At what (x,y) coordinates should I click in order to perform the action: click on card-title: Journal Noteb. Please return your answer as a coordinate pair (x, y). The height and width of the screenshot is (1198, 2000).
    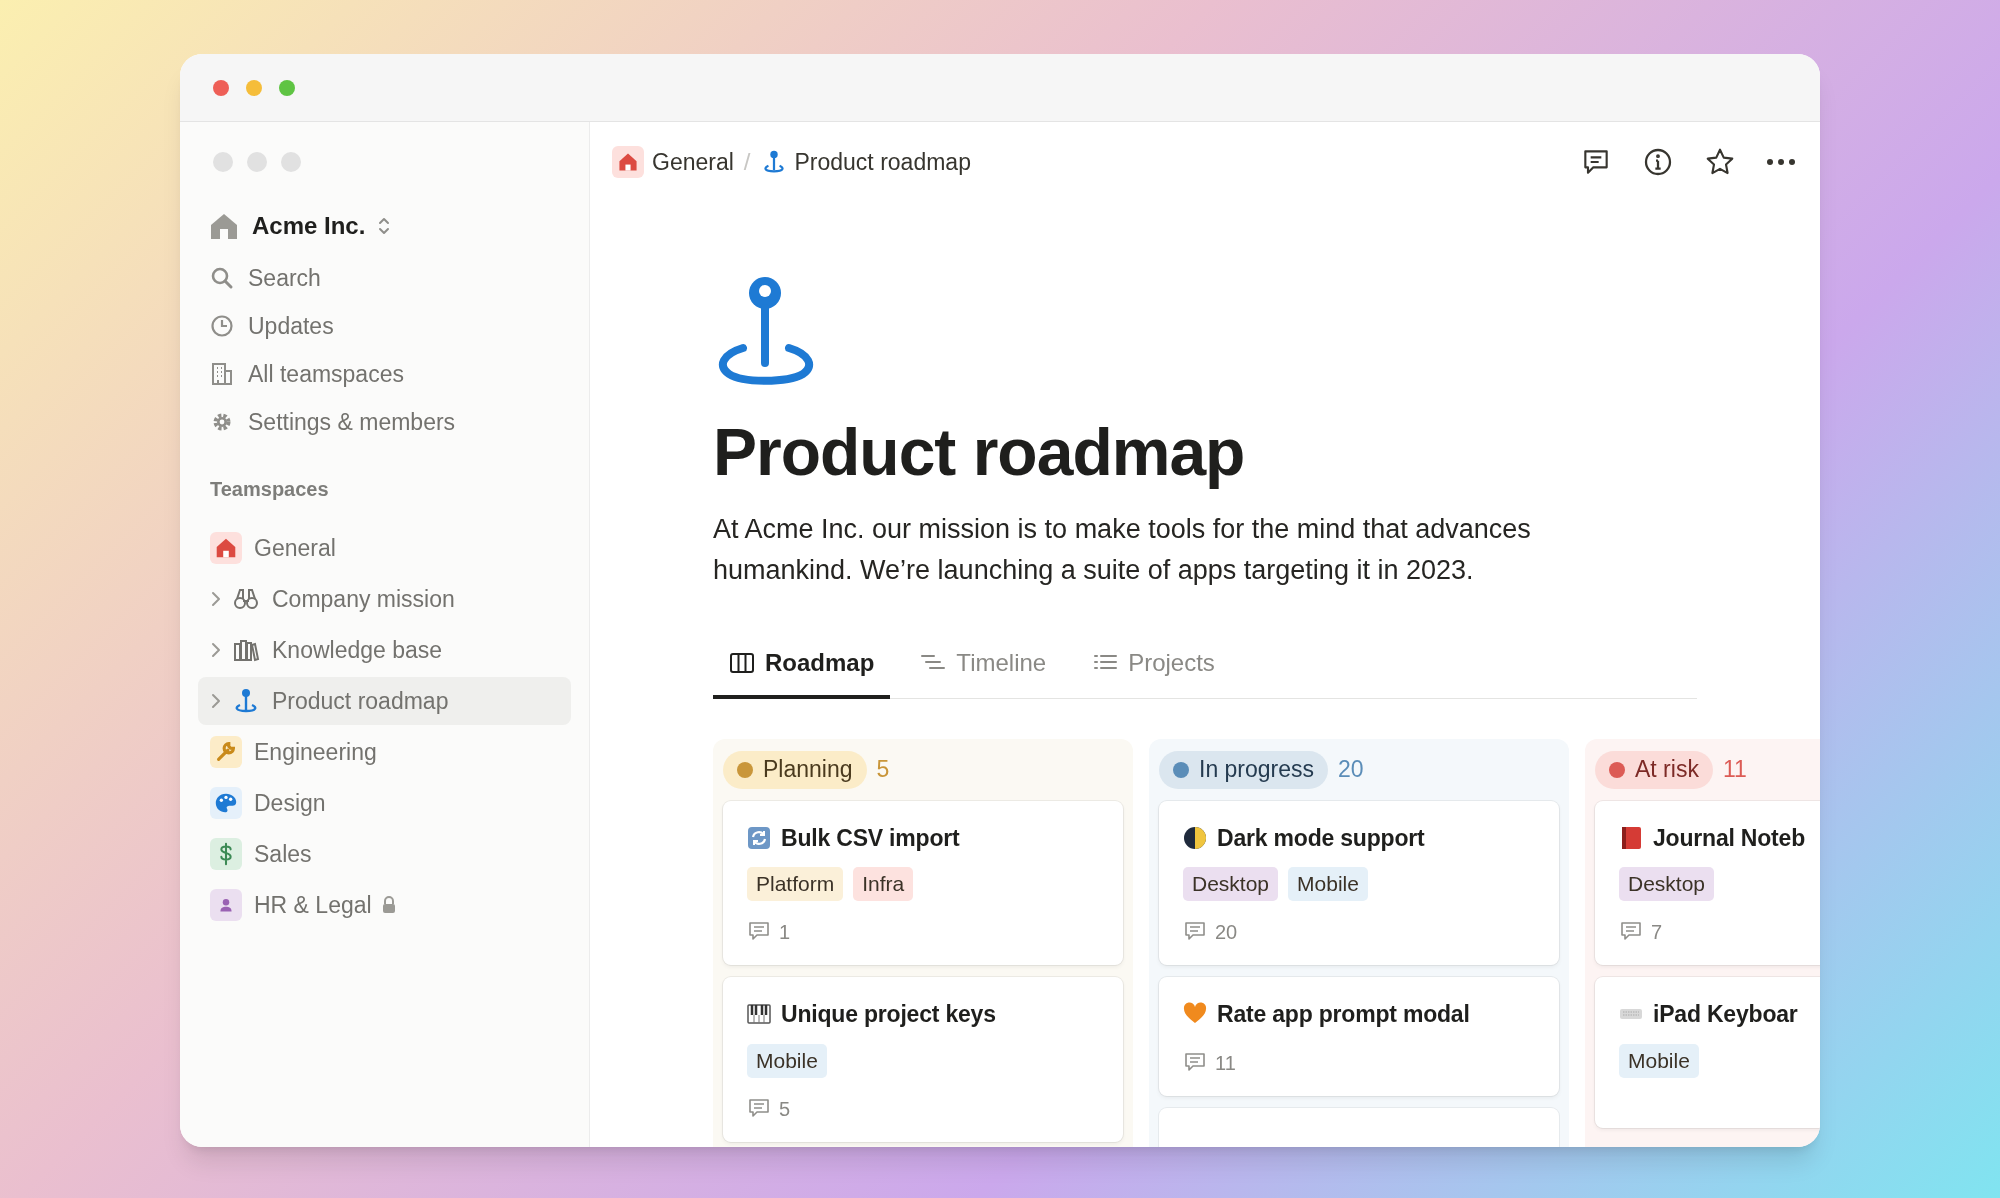
    Looking at the image, I should click on (1729, 838).